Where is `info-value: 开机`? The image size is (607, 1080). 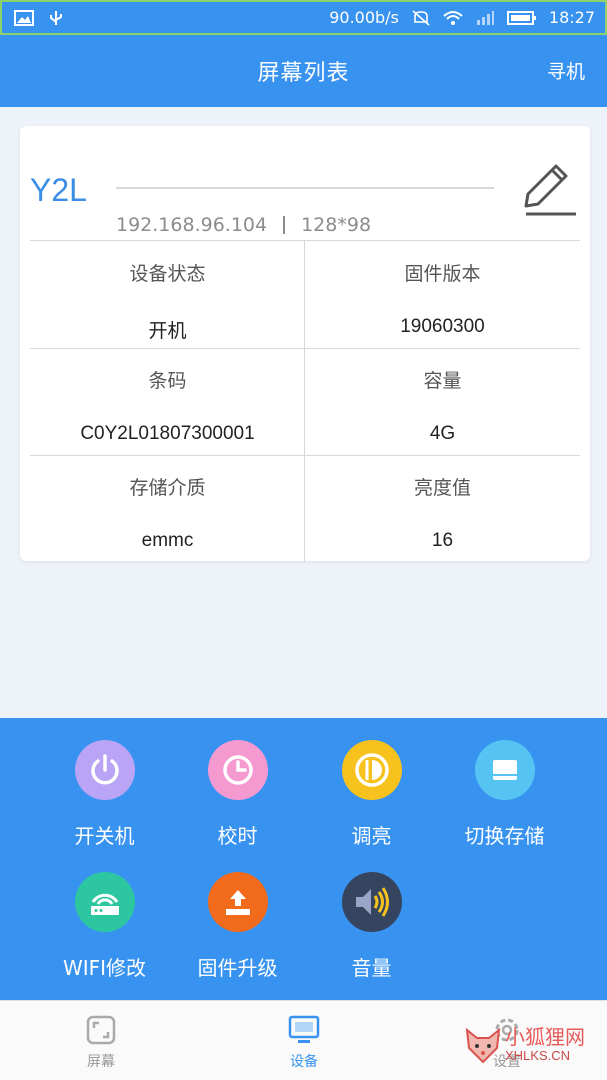
info-value: 开机 is located at coordinates (167, 331).